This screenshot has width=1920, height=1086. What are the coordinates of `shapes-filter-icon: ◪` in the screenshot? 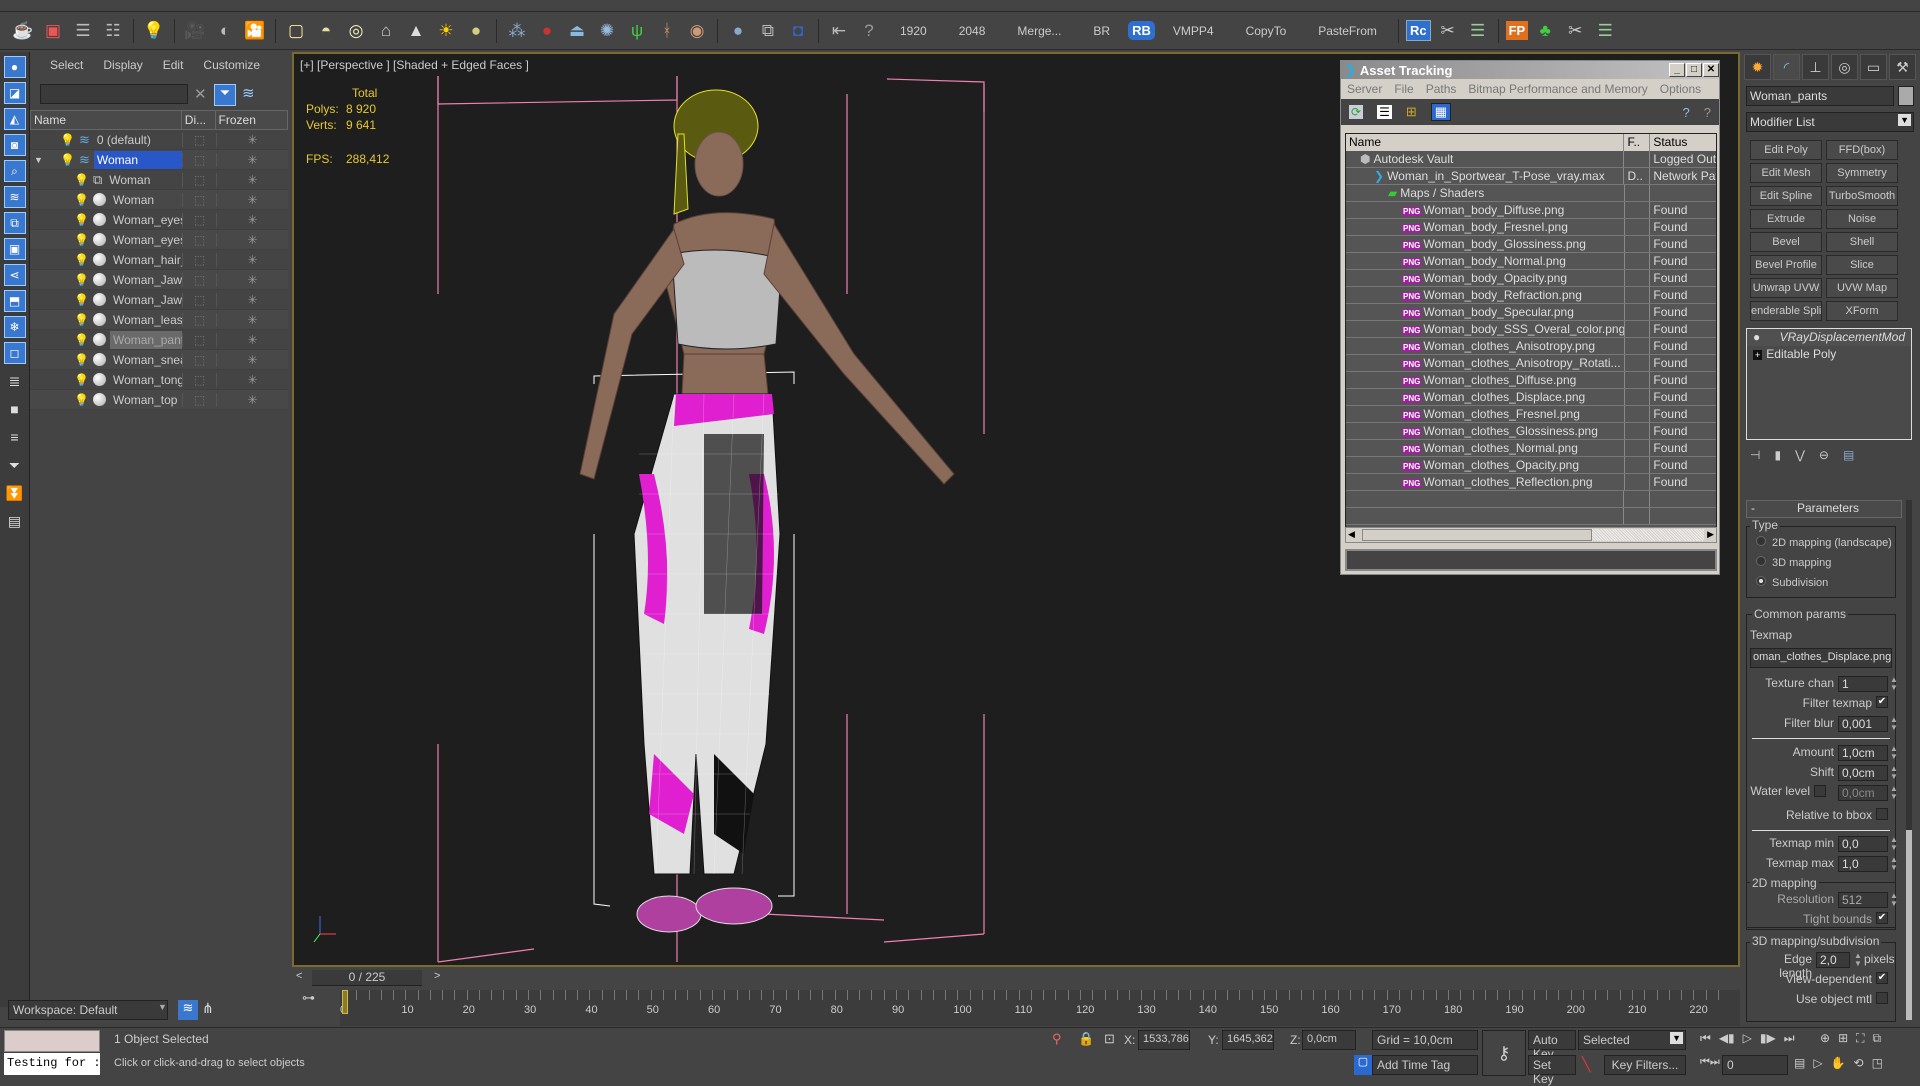 It's located at (14, 93).